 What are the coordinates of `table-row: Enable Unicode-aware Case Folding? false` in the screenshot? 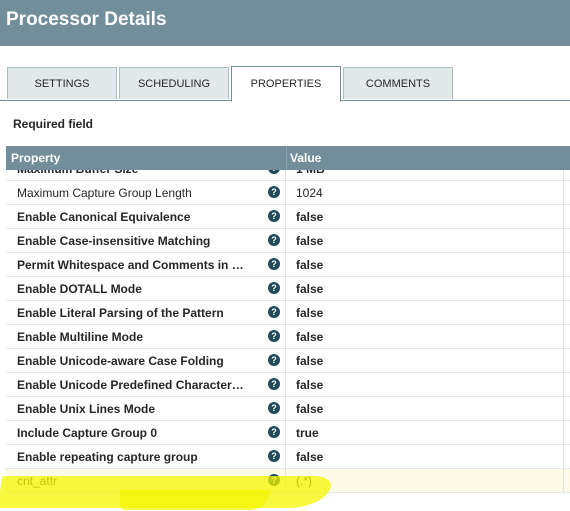 It's located at (288, 361).